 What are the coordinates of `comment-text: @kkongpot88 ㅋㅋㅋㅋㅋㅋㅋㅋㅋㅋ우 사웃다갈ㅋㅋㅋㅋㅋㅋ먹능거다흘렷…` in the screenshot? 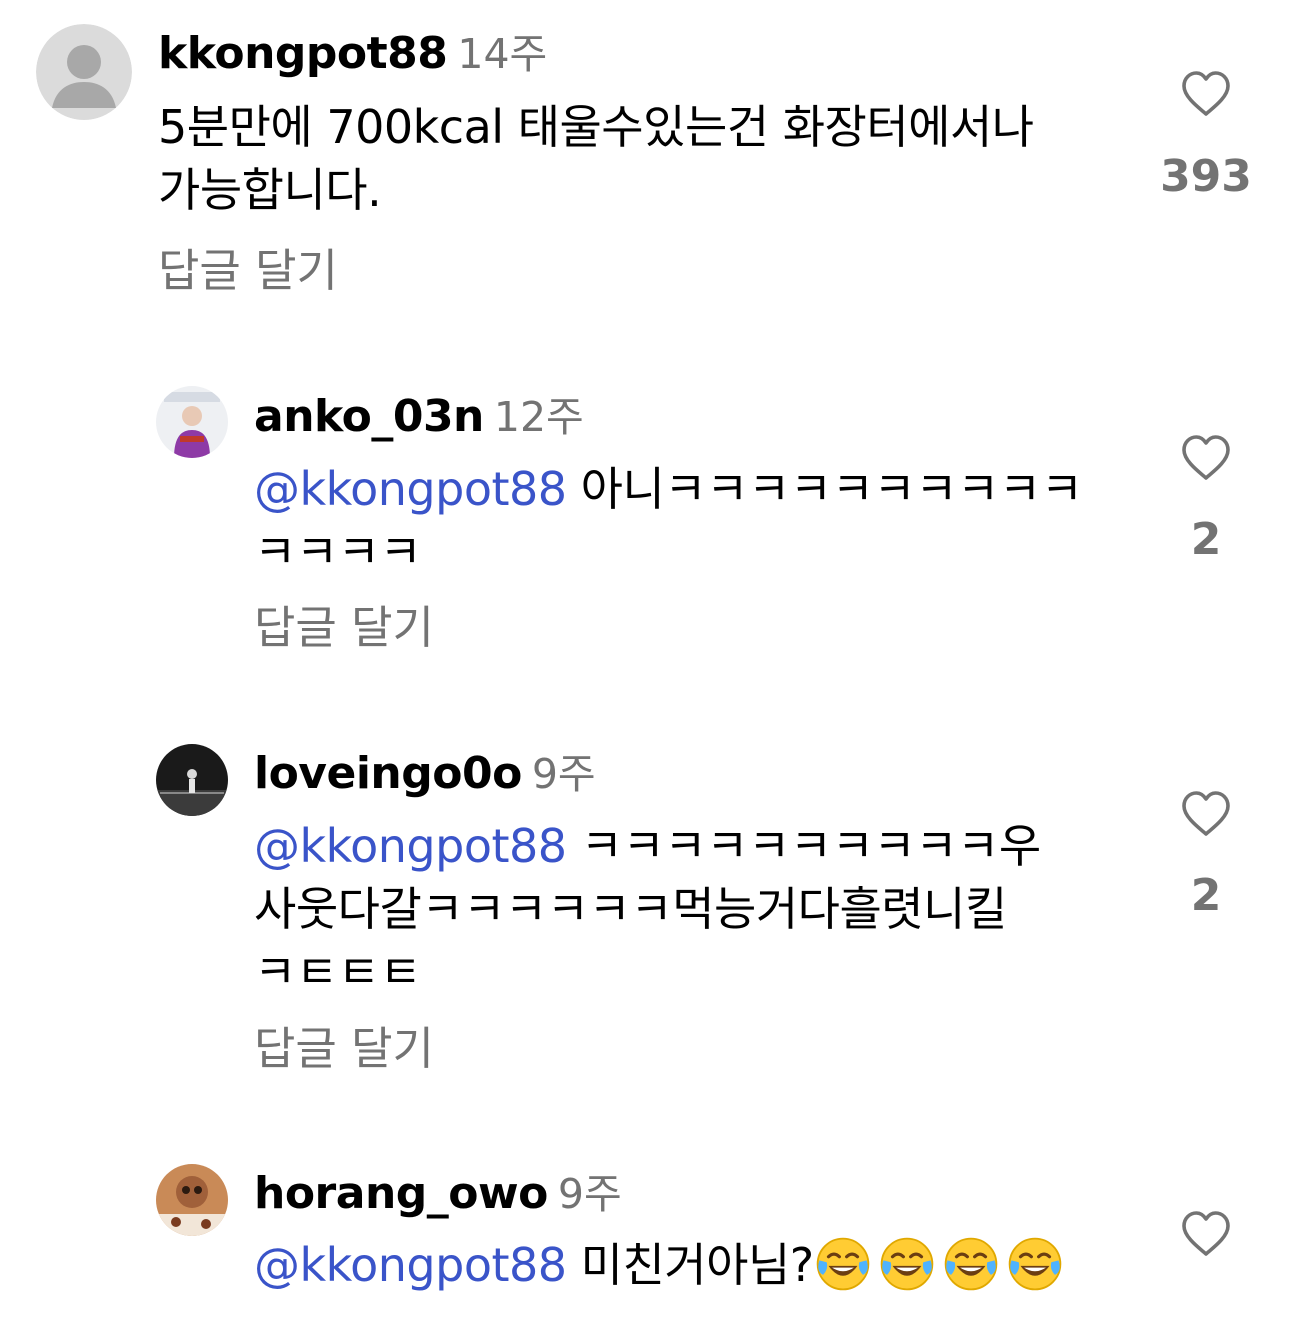 It's located at (647, 909).